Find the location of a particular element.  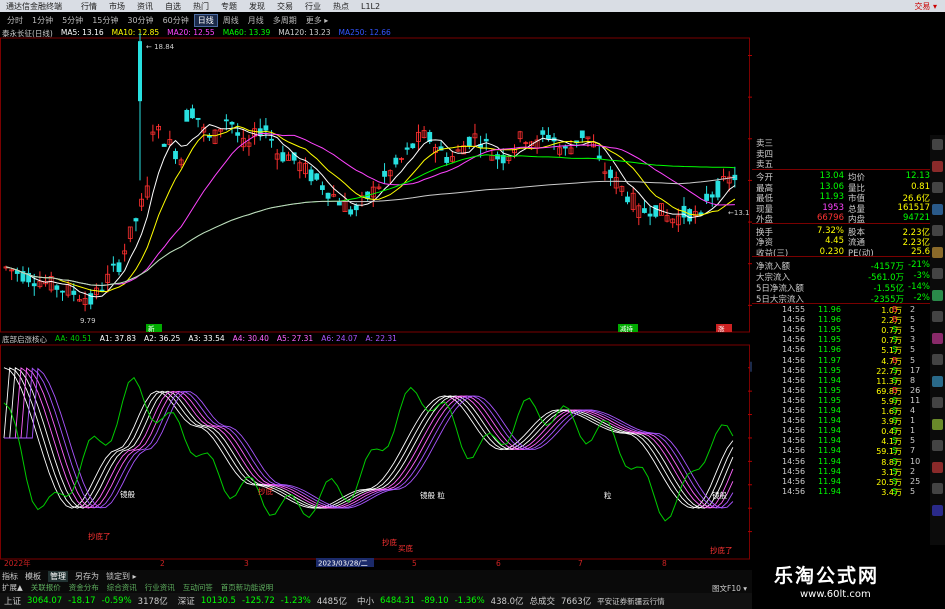

bottom-tab: 另存为 is located at coordinates (87, 576).